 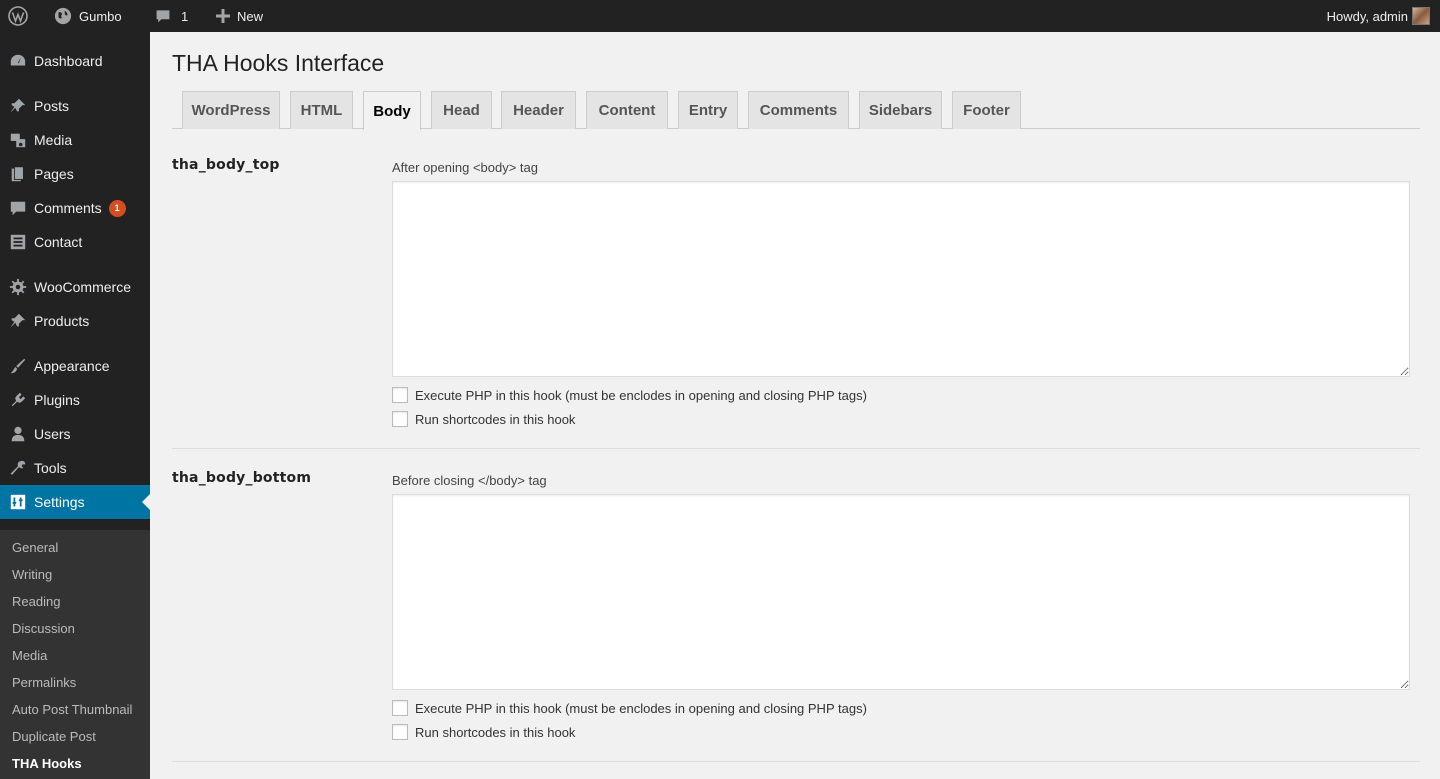 What do you see at coordinates (17, 468) in the screenshot?
I see `wrench-icon` at bounding box center [17, 468].